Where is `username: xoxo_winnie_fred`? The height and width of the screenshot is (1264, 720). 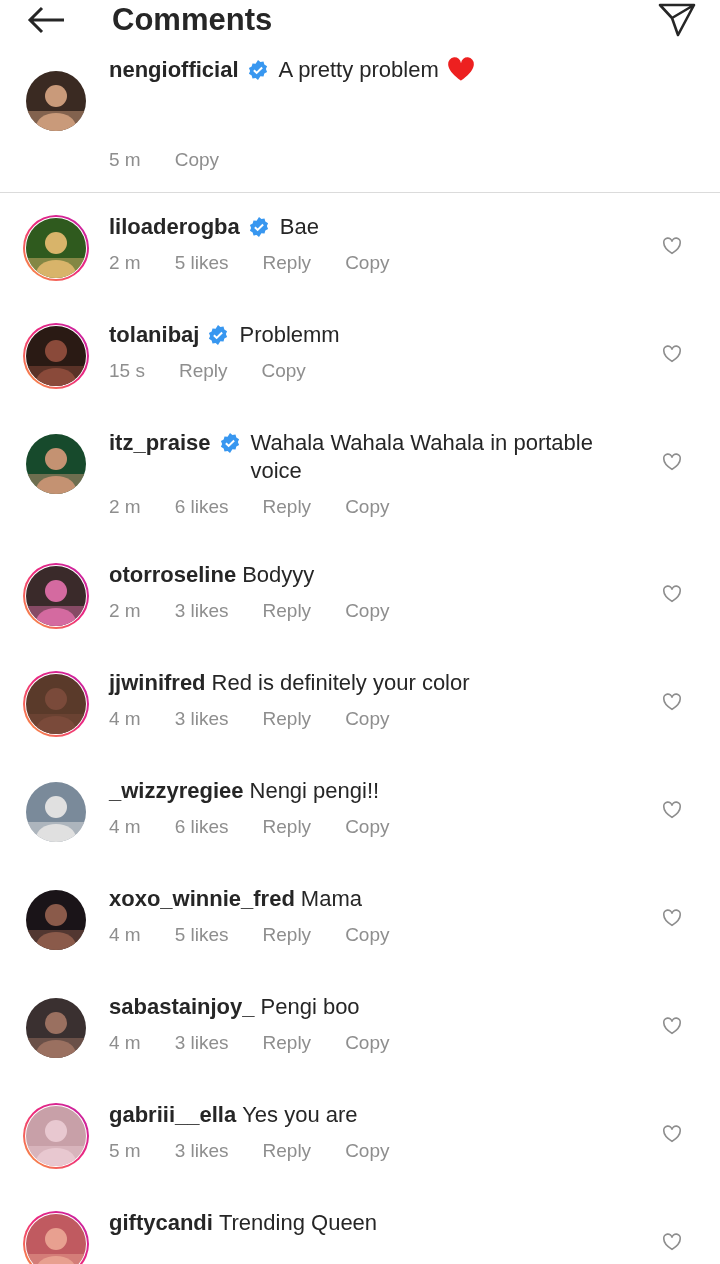
username: xoxo_winnie_fred is located at coordinates (202, 899).